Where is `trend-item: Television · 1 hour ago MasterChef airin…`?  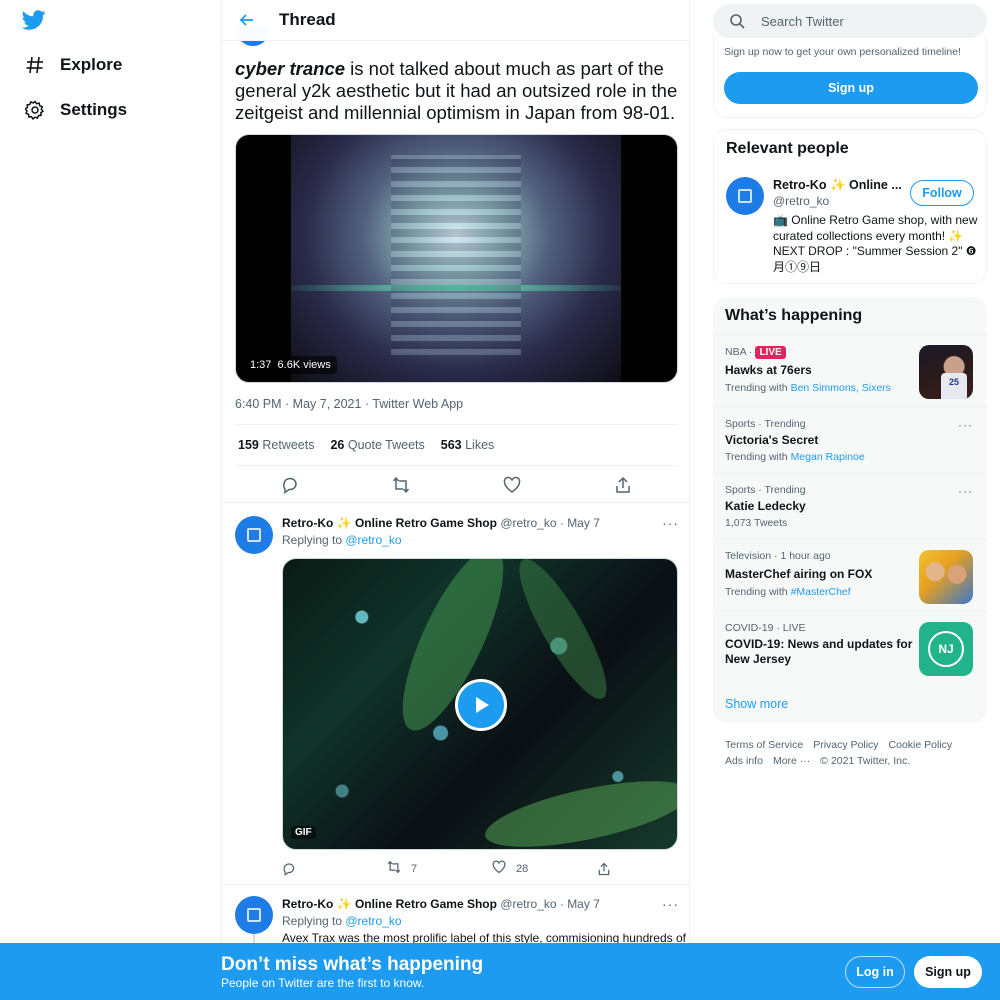
trend-item: Television · 1 hour ago MasterChef airin… is located at coordinates (850, 575).